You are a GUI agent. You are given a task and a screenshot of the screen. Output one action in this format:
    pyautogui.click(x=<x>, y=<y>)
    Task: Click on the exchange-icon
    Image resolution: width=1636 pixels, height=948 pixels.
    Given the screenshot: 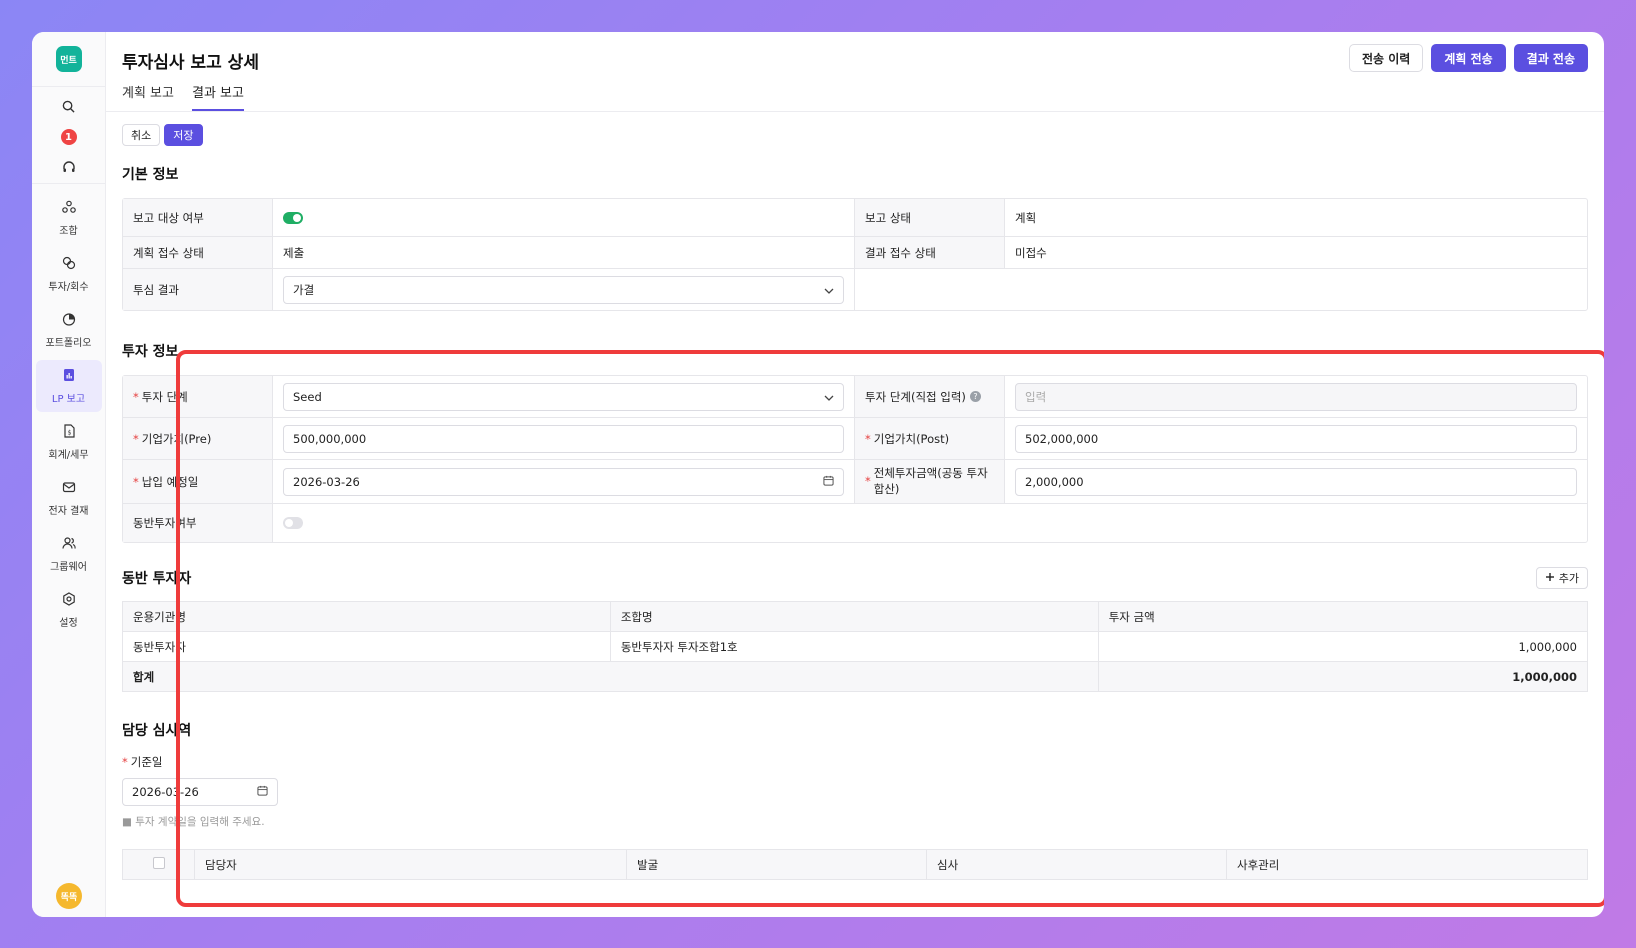 What is the action you would take?
    pyautogui.click(x=69, y=264)
    